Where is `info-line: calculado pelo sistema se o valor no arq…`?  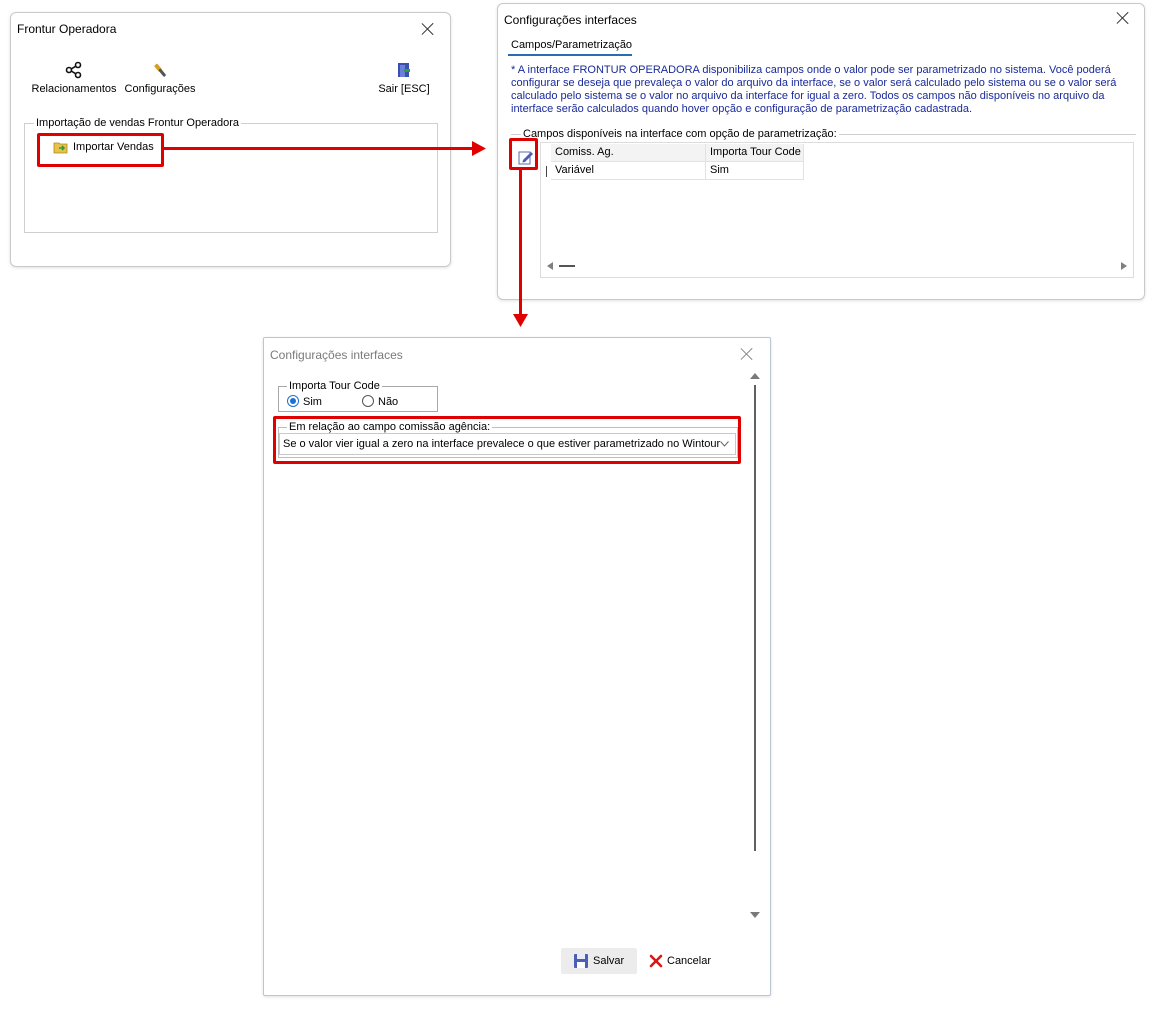 info-line: calculado pelo sistema se o valor no arq… is located at coordinates (808, 96).